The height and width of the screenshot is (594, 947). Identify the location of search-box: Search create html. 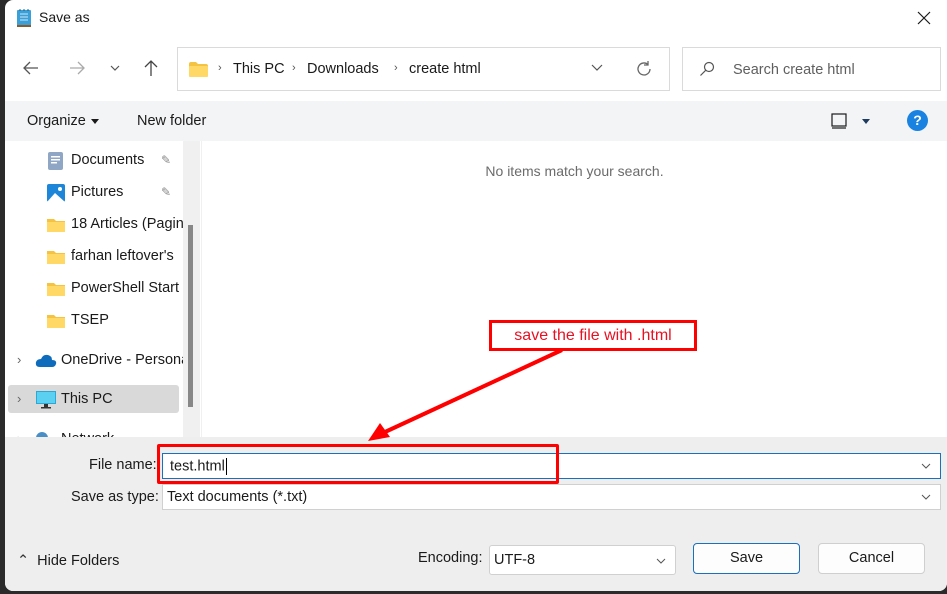
(811, 69).